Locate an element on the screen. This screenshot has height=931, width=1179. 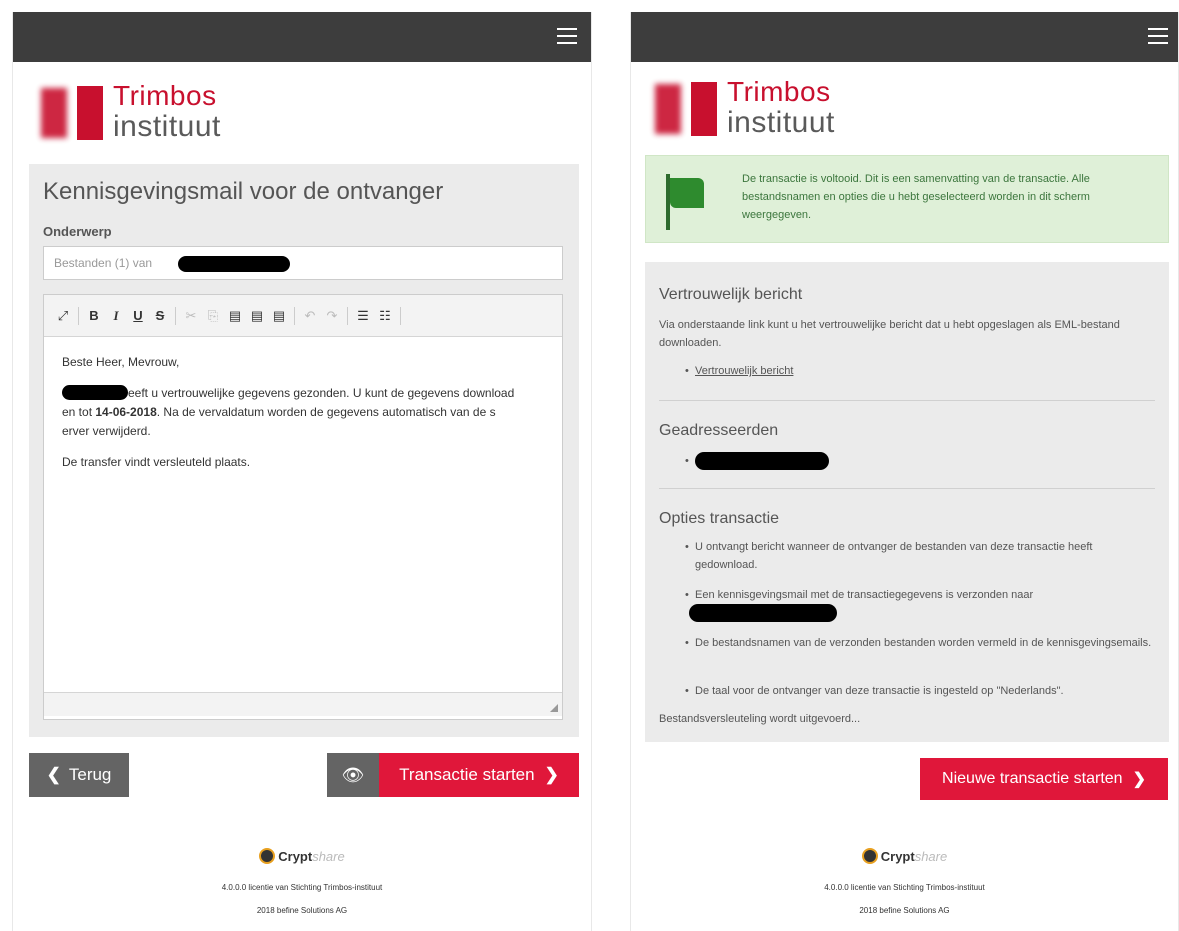
options-title: Opties transactie is located at coordinates (719, 518).